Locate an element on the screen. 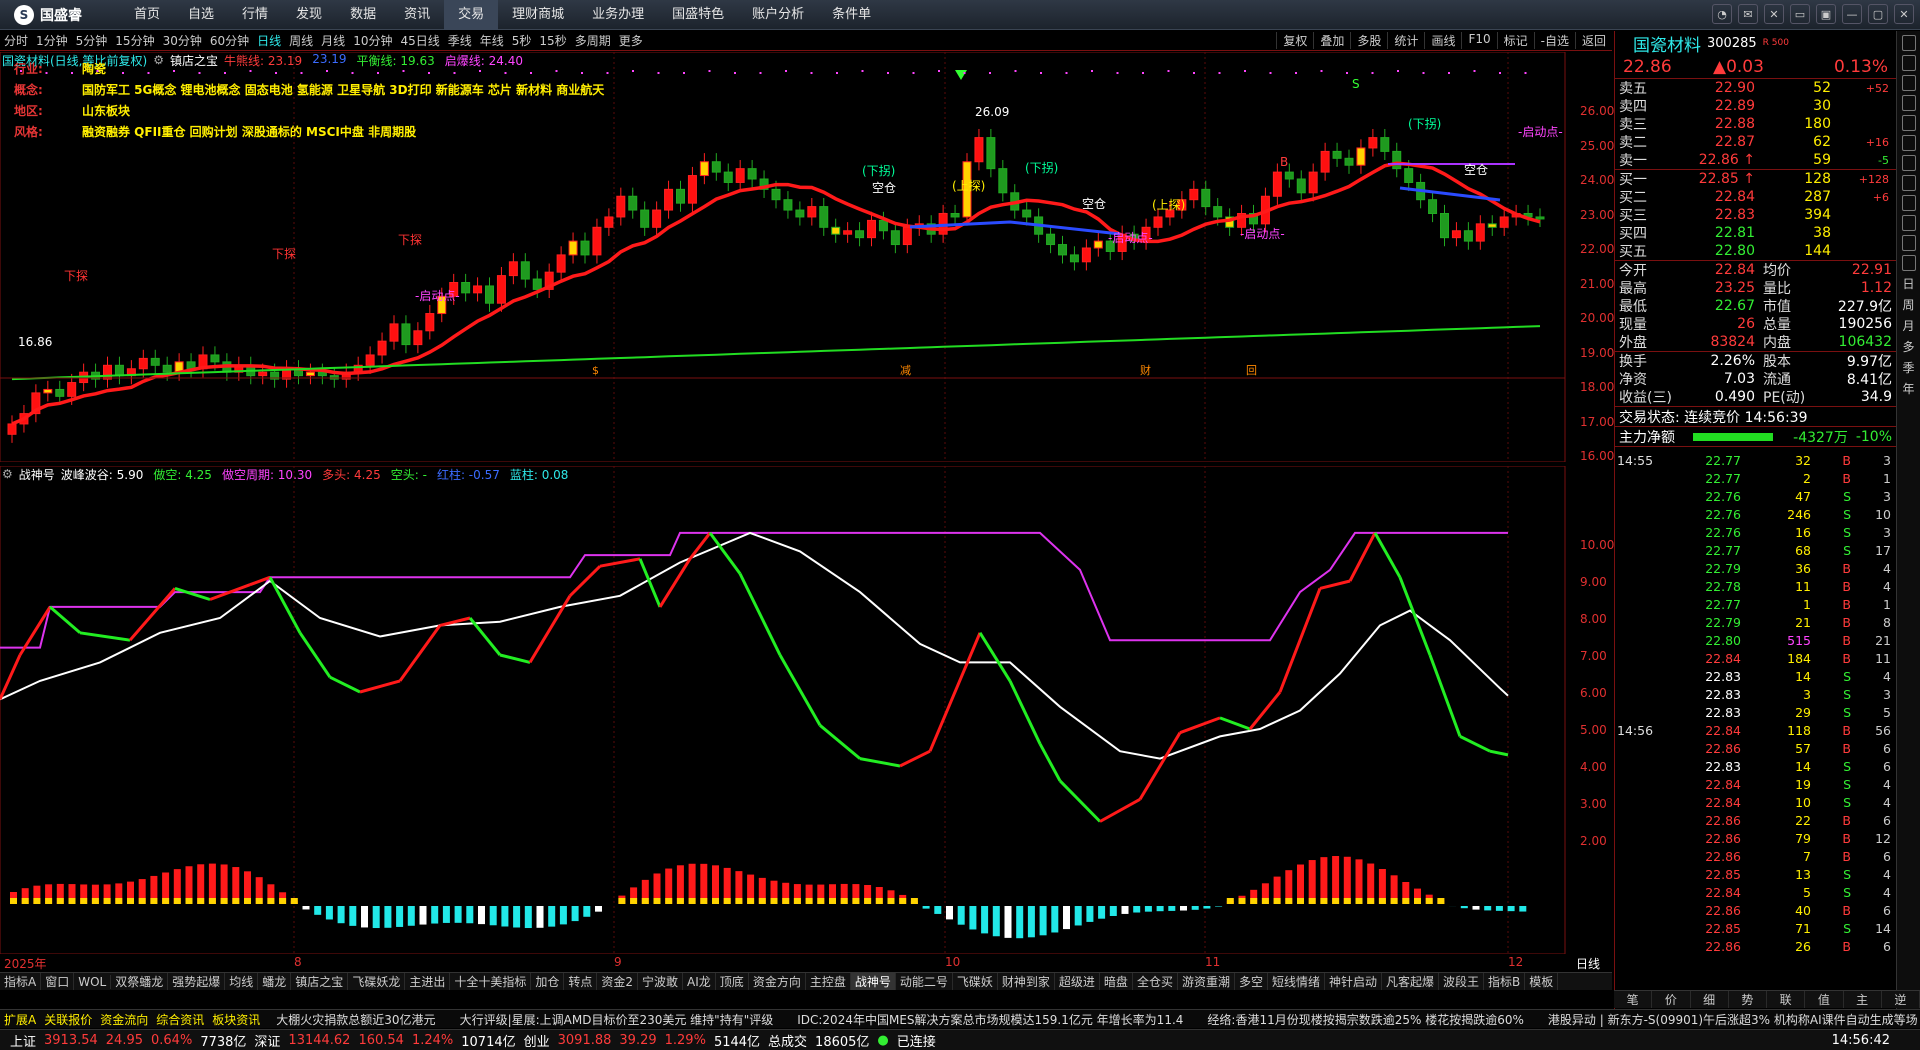 The height and width of the screenshot is (1050, 1920). sidebar-period: 多 is located at coordinates (1908, 346).